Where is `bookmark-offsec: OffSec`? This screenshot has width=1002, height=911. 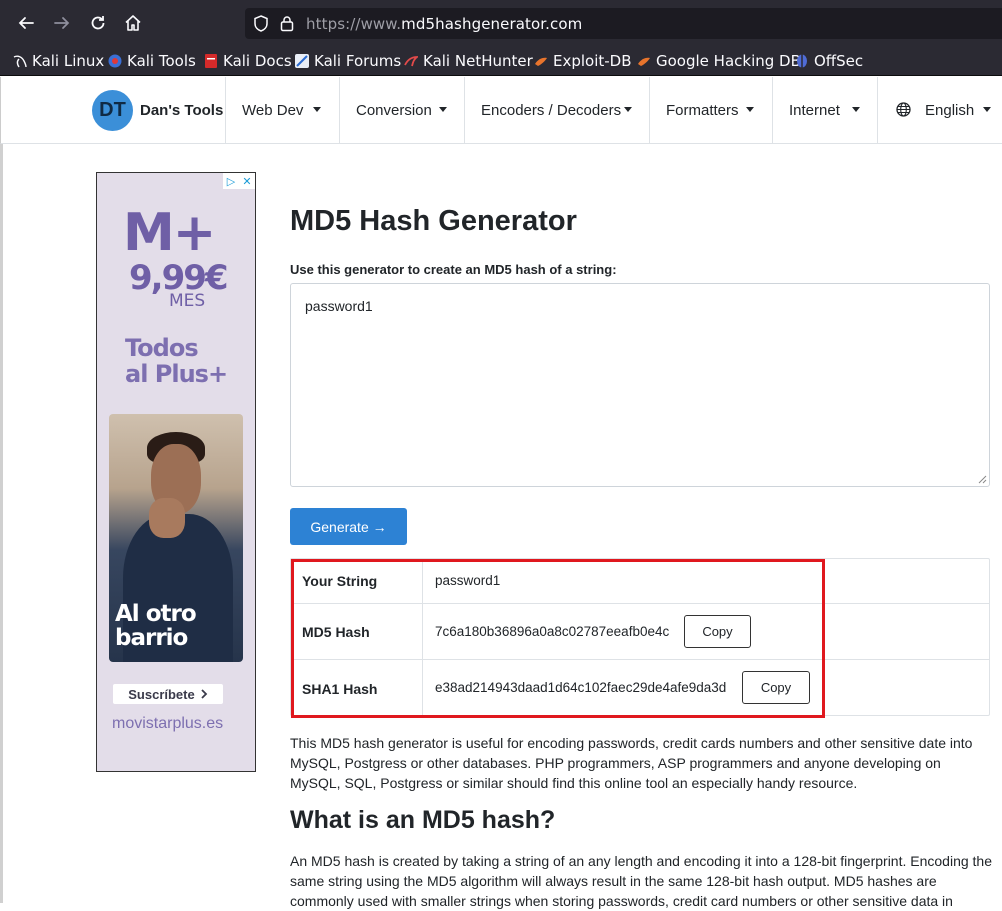
bookmark-offsec: OffSec is located at coordinates (829, 61).